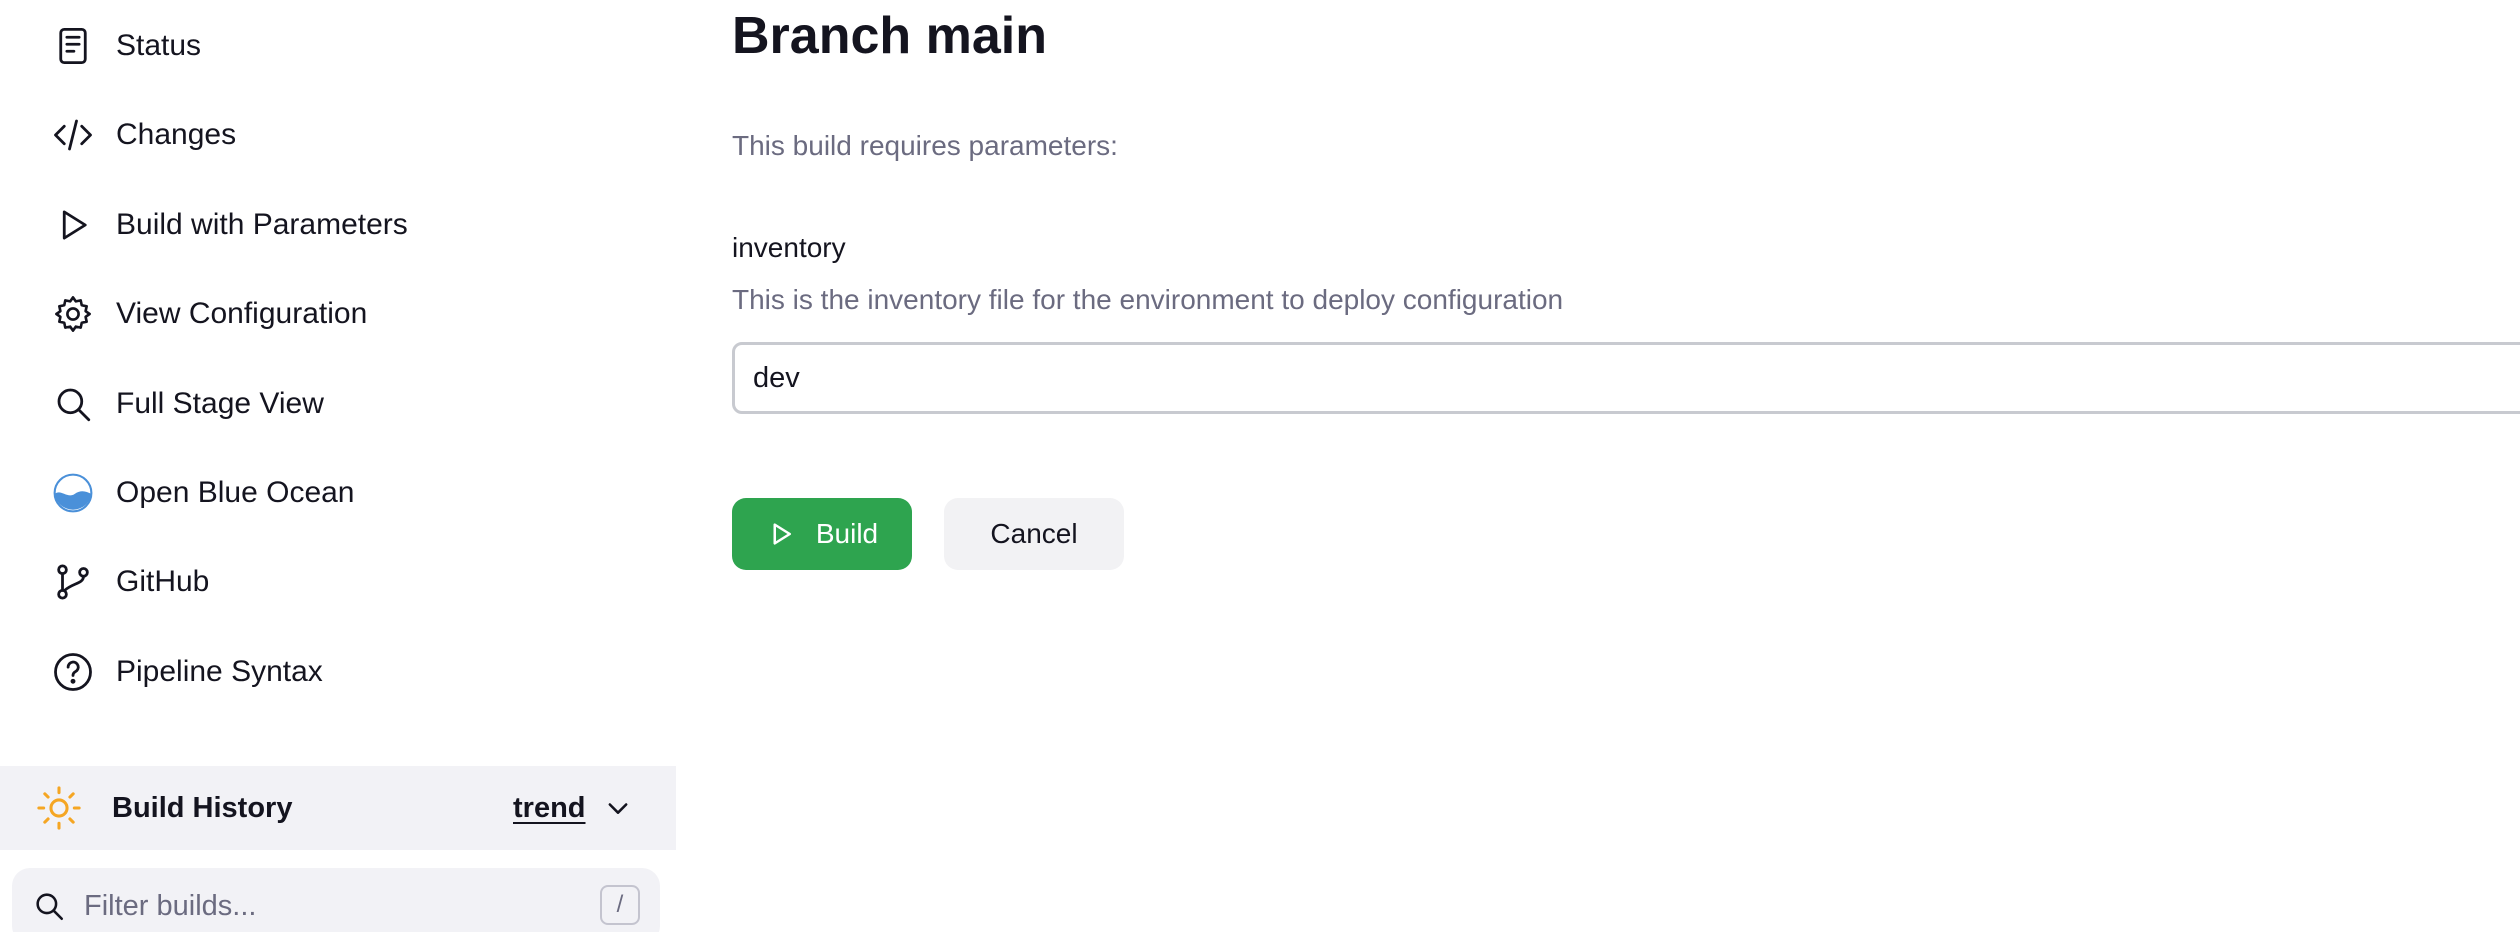  What do you see at coordinates (176, 134) in the screenshot?
I see `sidebar-item-label: Changes` at bounding box center [176, 134].